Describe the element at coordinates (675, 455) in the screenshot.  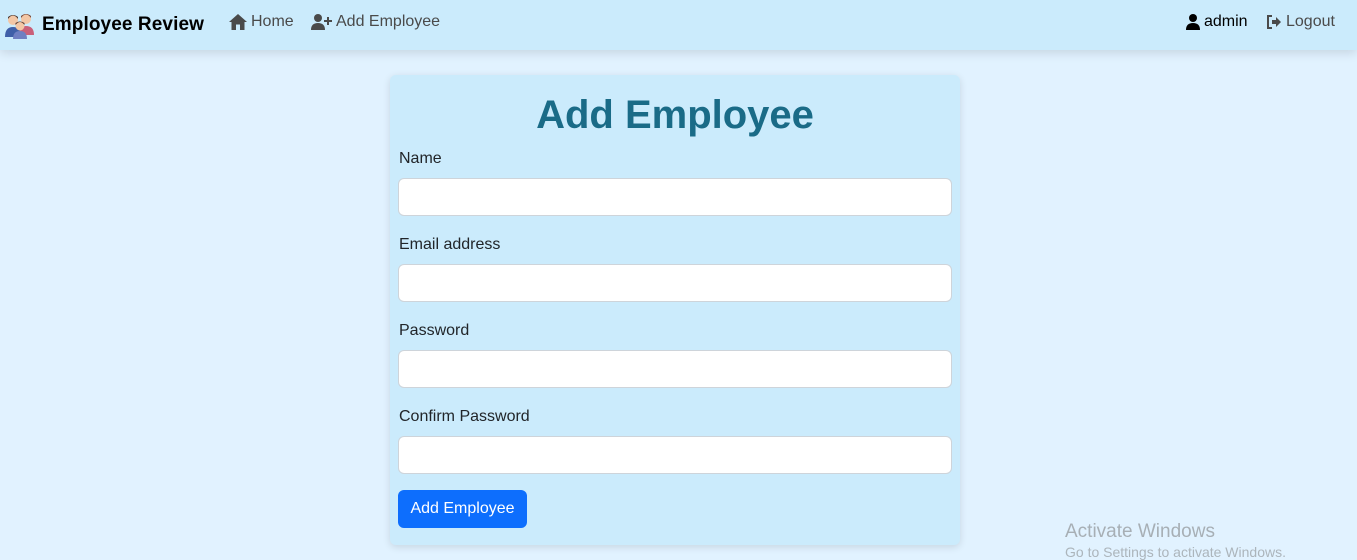
I see `confirm-password-input` at that location.